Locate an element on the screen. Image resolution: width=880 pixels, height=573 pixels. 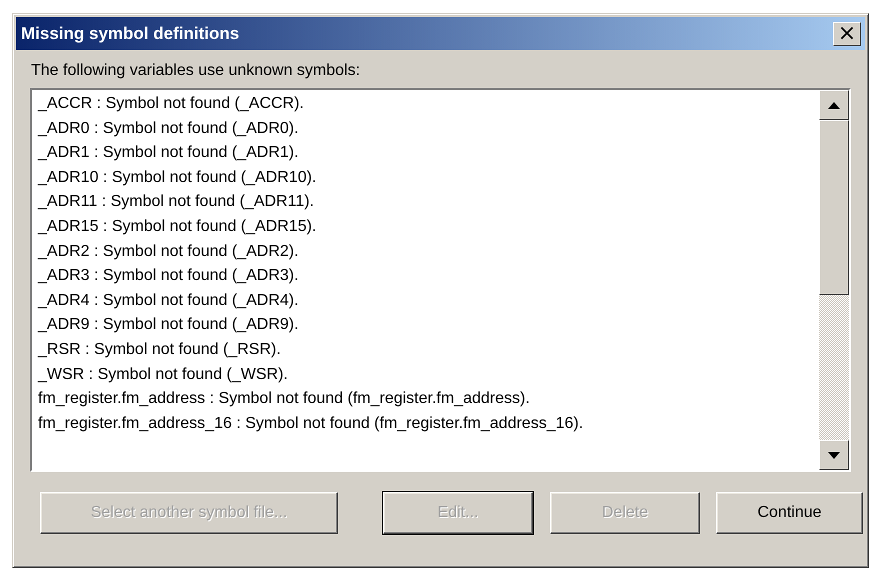
list-item: _ADR2 : Symbol not found (_ADR2). is located at coordinates (425, 252).